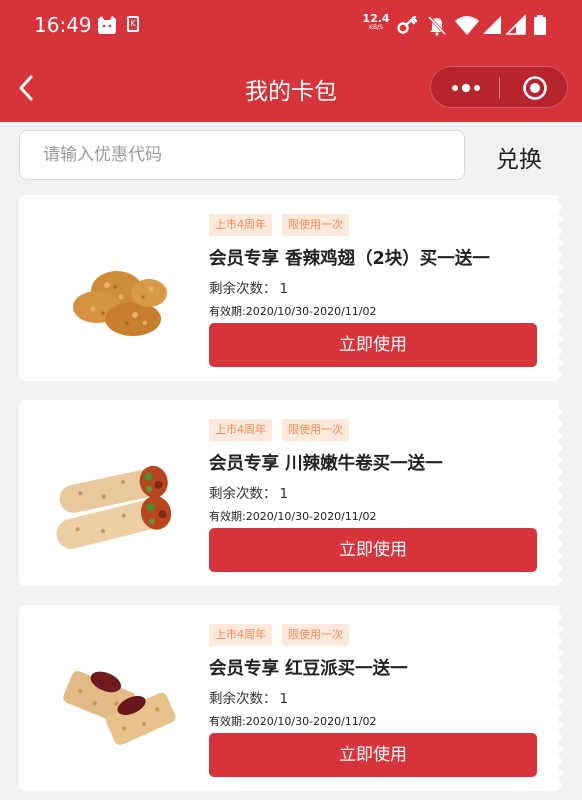  What do you see at coordinates (120, 303) in the screenshot?
I see `chicken-wings-image` at bounding box center [120, 303].